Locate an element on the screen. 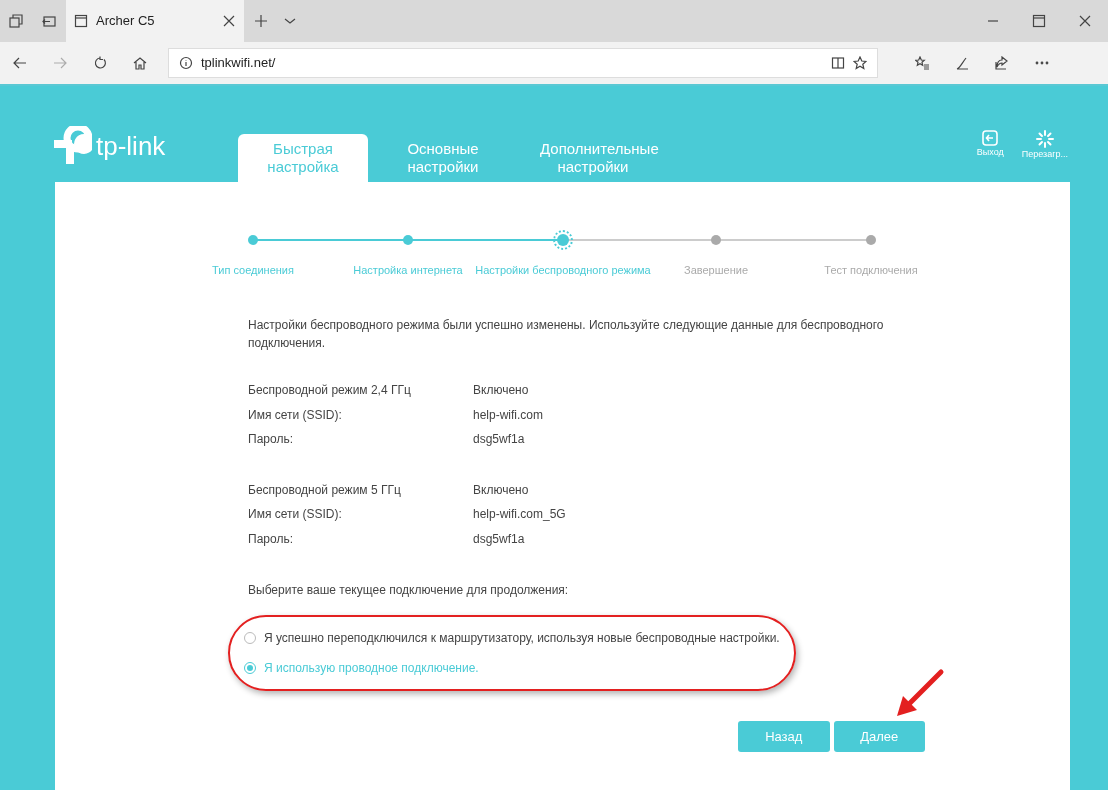 The image size is (1108, 792). step-label: Завершение is located at coordinates (716, 270).